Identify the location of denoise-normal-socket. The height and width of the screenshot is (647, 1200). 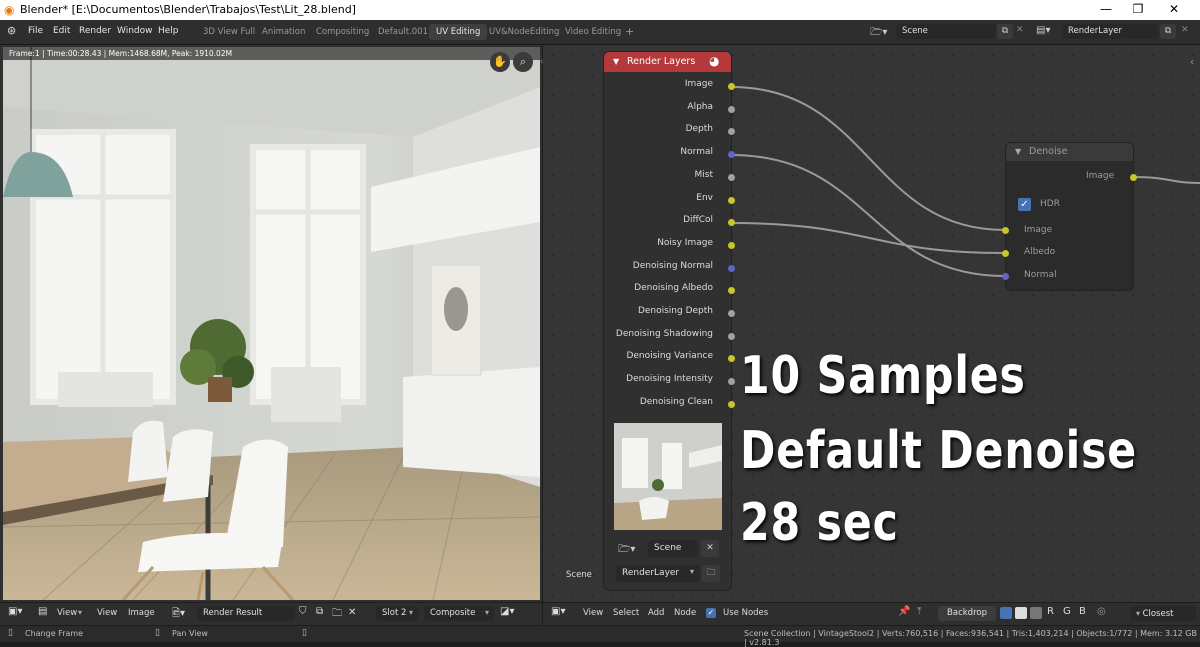
(1005, 276).